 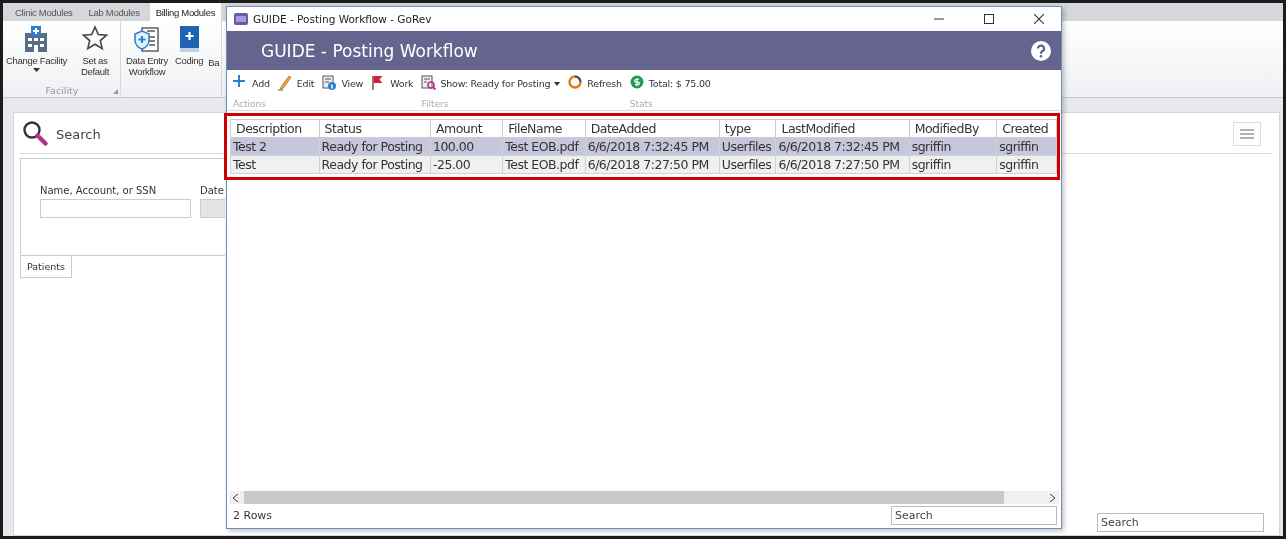 What do you see at coordinates (641, 104) in the screenshot?
I see `group-label: Stats` at bounding box center [641, 104].